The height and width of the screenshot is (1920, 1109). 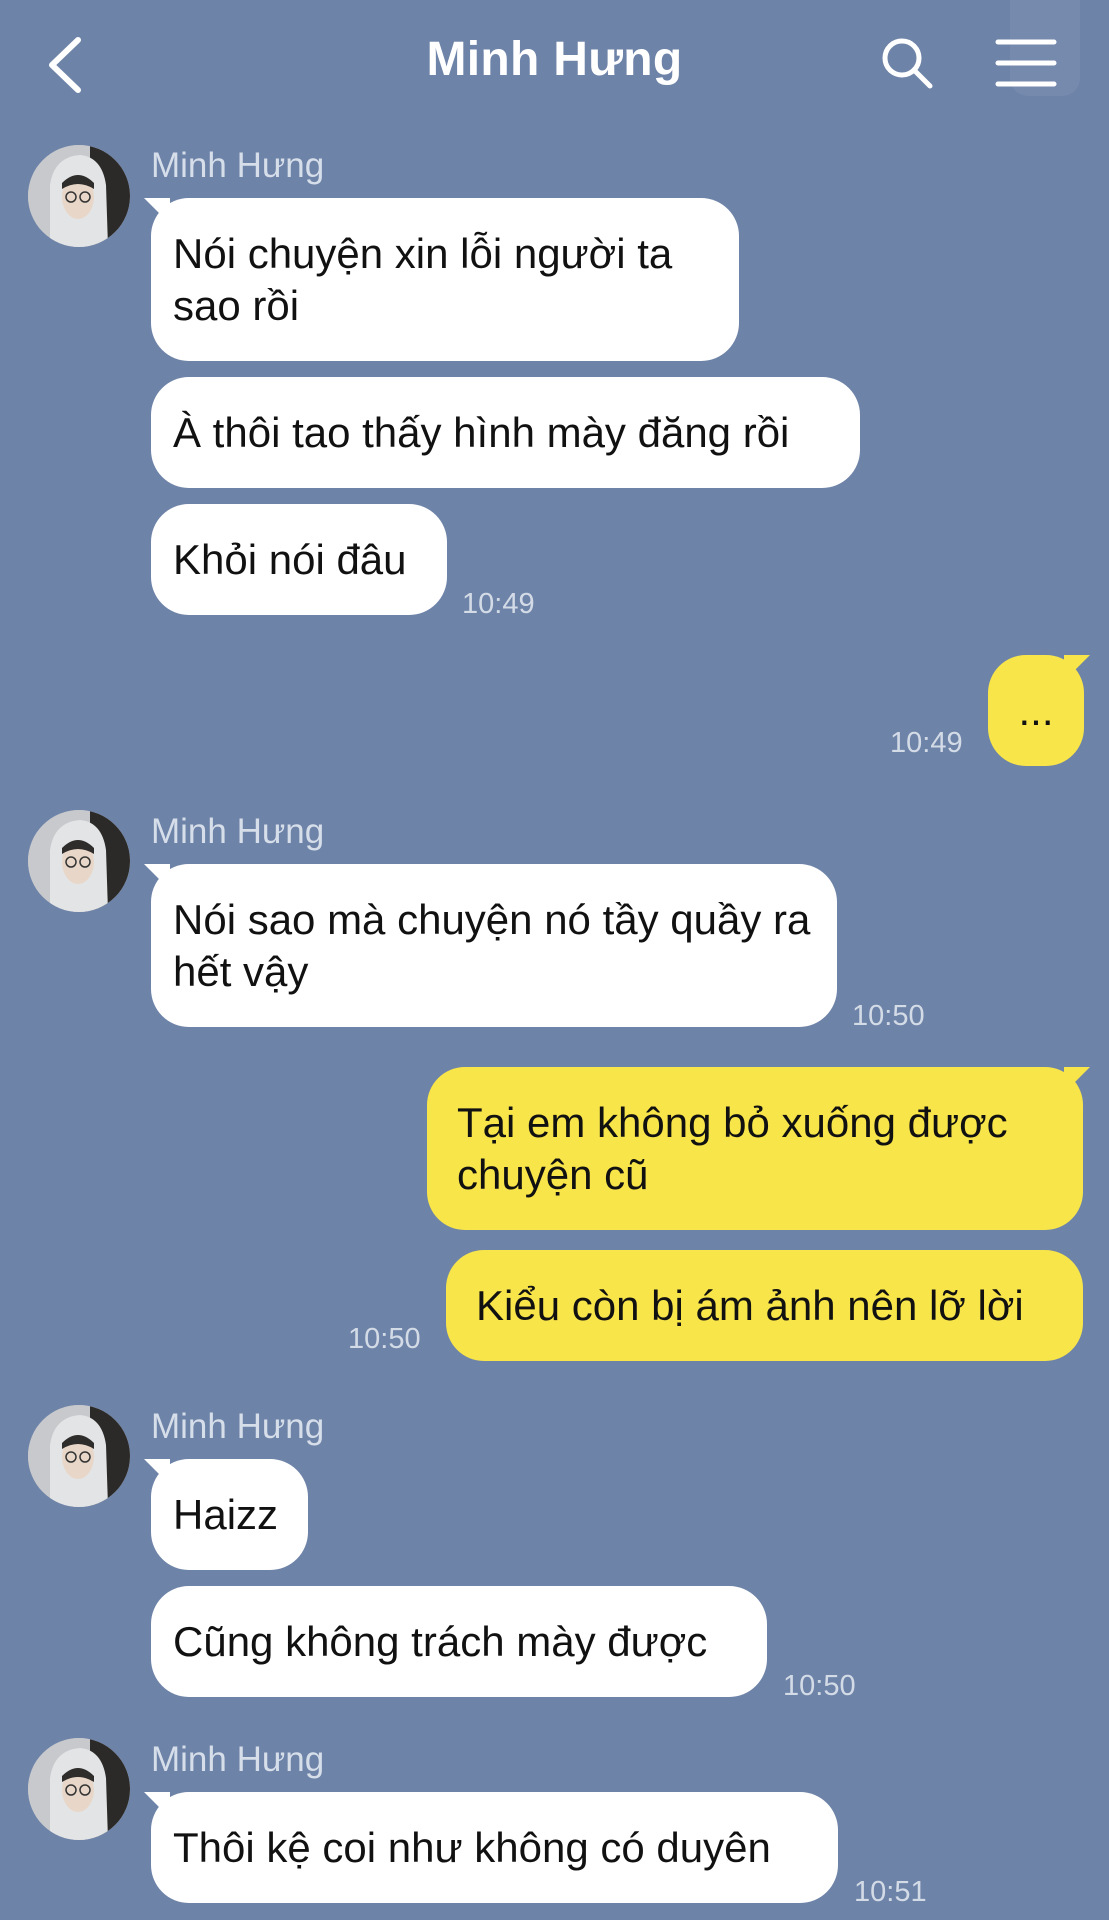 I want to click on message-bubble-incoming: À thôi tao thấy hình mày đăng rồi, so click(x=505, y=432).